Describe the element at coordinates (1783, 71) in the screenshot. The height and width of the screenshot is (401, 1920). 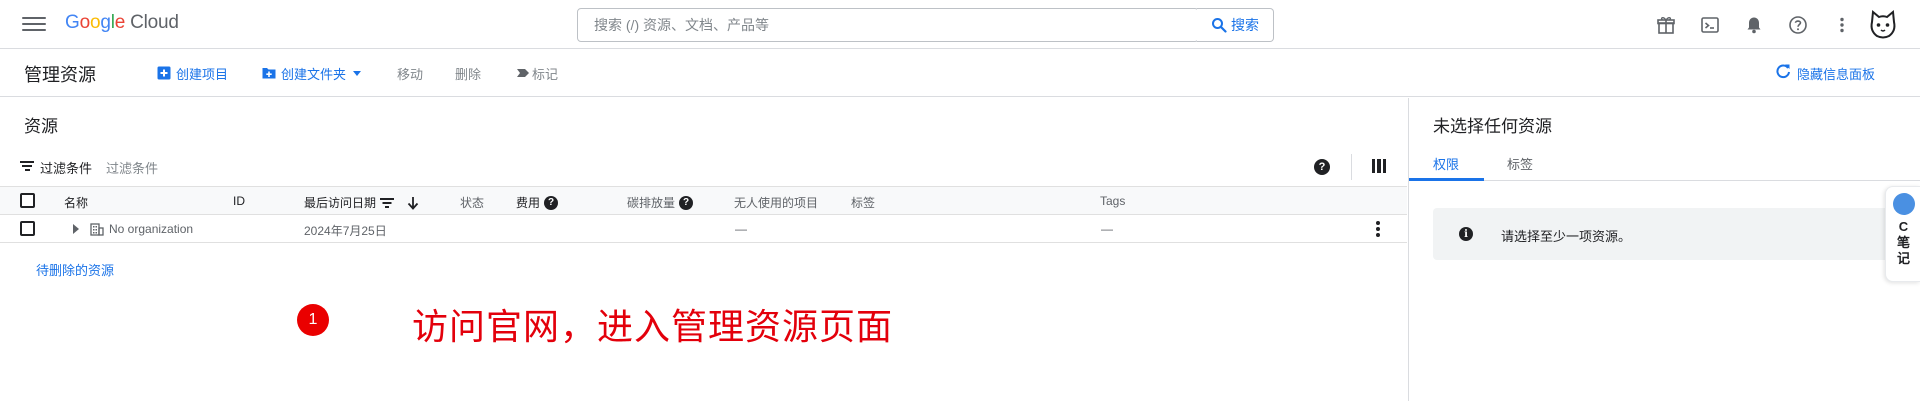
I see `refresh-icon` at that location.